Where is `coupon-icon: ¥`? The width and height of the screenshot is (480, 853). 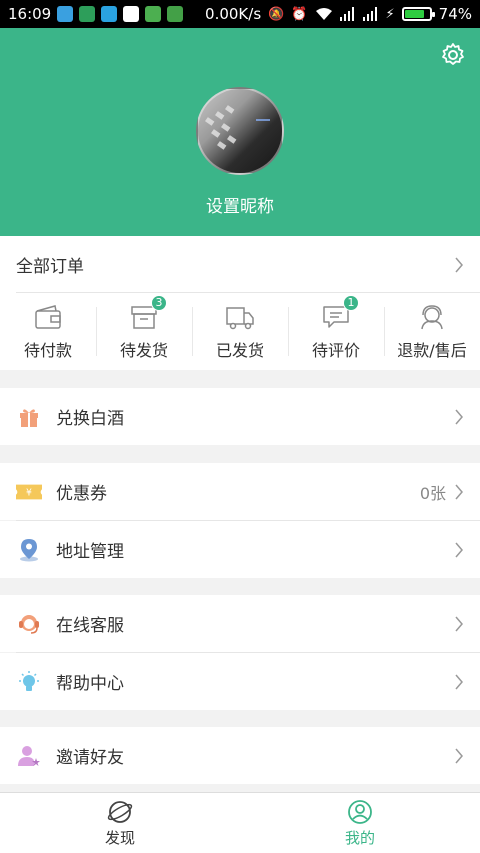 coupon-icon: ¥ is located at coordinates (29, 491).